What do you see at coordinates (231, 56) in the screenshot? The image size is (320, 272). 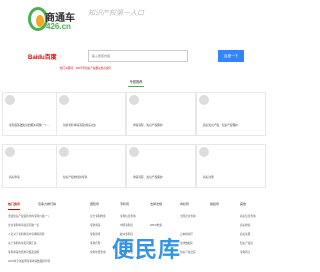 I see `search-button: 百度一下` at bounding box center [231, 56].